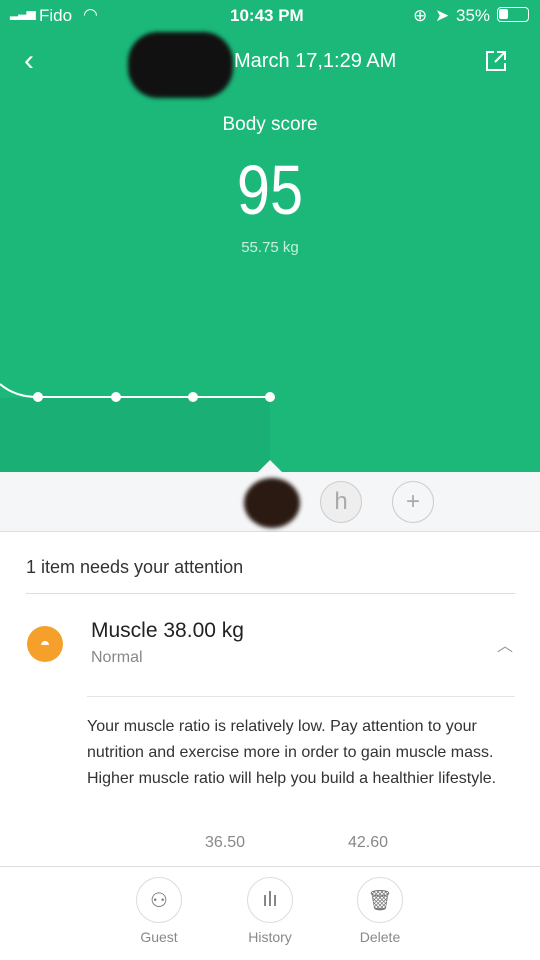  I want to click on range-high: 42.60, so click(368, 842).